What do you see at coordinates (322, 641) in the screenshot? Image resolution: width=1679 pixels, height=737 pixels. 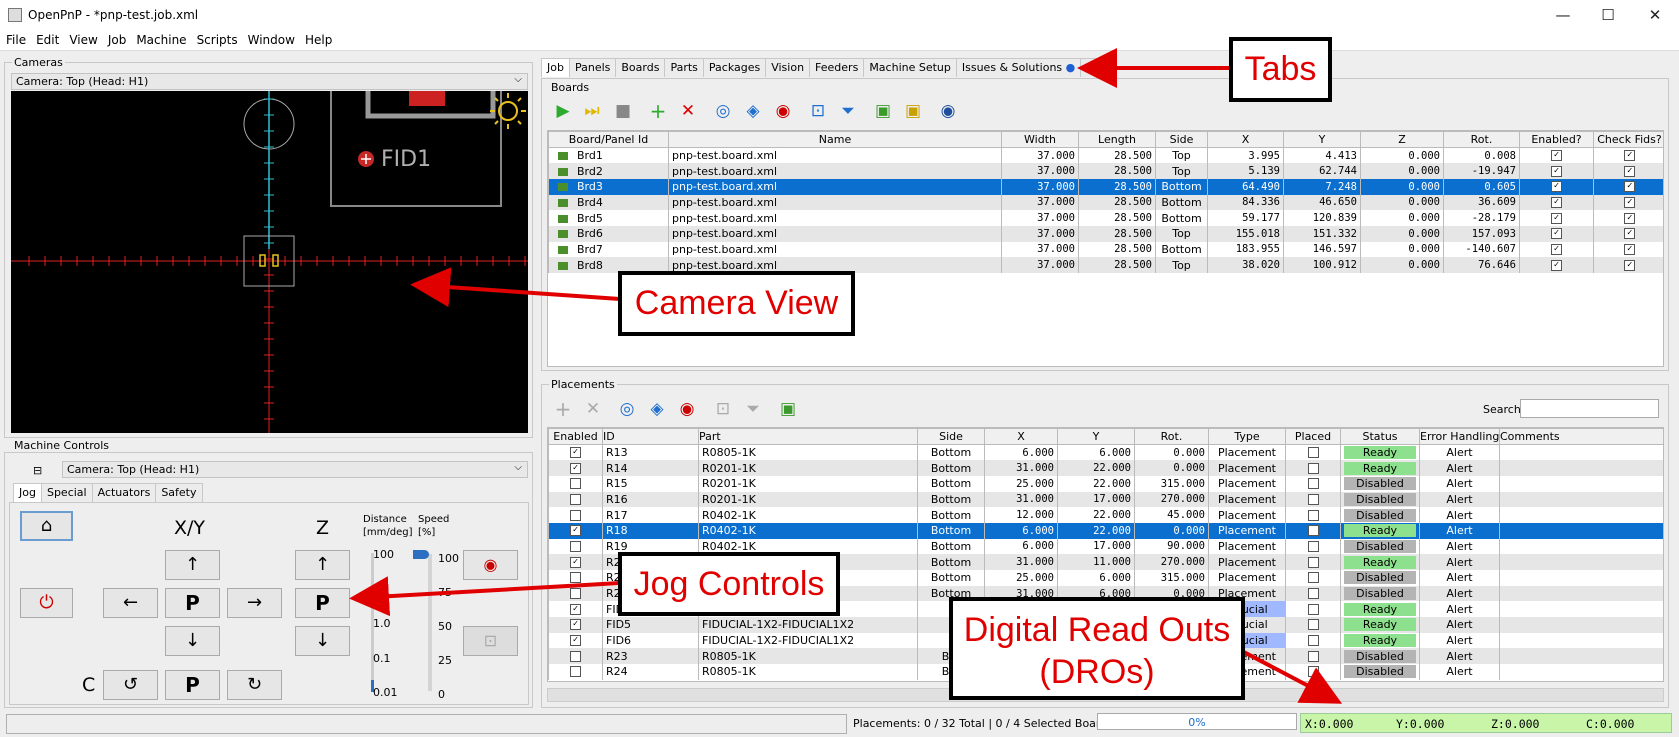 I see `jog-z-minus-button: ↓` at bounding box center [322, 641].